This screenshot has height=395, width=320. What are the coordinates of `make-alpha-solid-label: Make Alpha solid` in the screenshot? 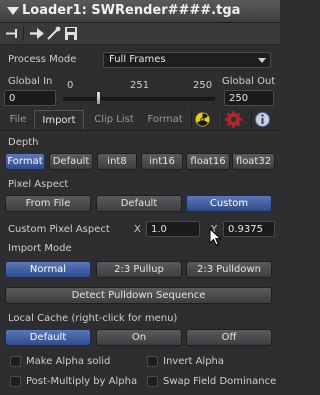 It's located at (68, 361).